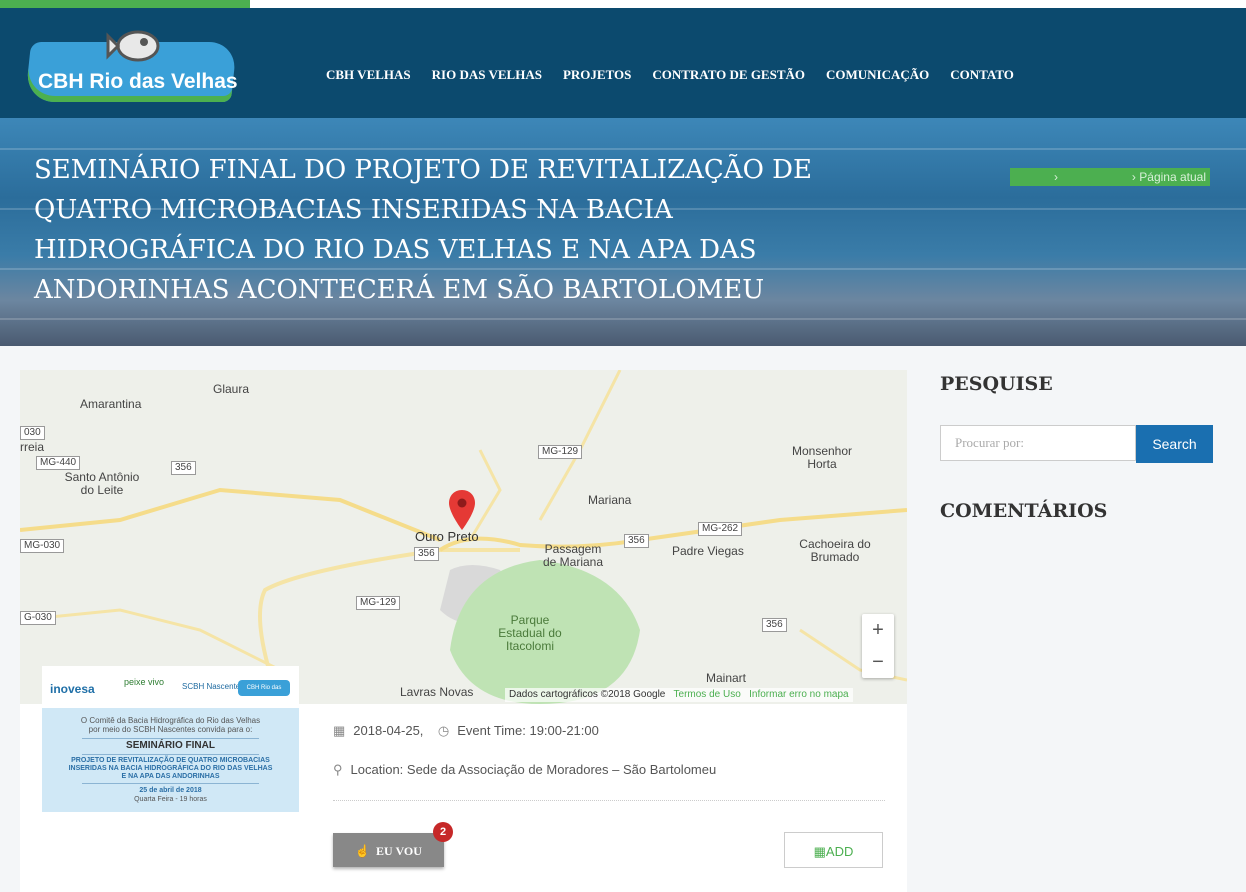 The width and height of the screenshot is (1246, 892). What do you see at coordinates (587, 694) in the screenshot?
I see `map-attribution-text: Dados cartográficos ©2018 Google` at bounding box center [587, 694].